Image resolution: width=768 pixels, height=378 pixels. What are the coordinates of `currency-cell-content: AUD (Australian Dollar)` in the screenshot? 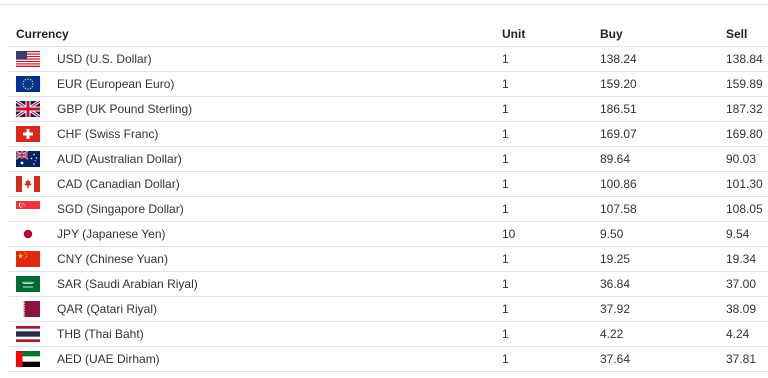 It's located at (255, 159).